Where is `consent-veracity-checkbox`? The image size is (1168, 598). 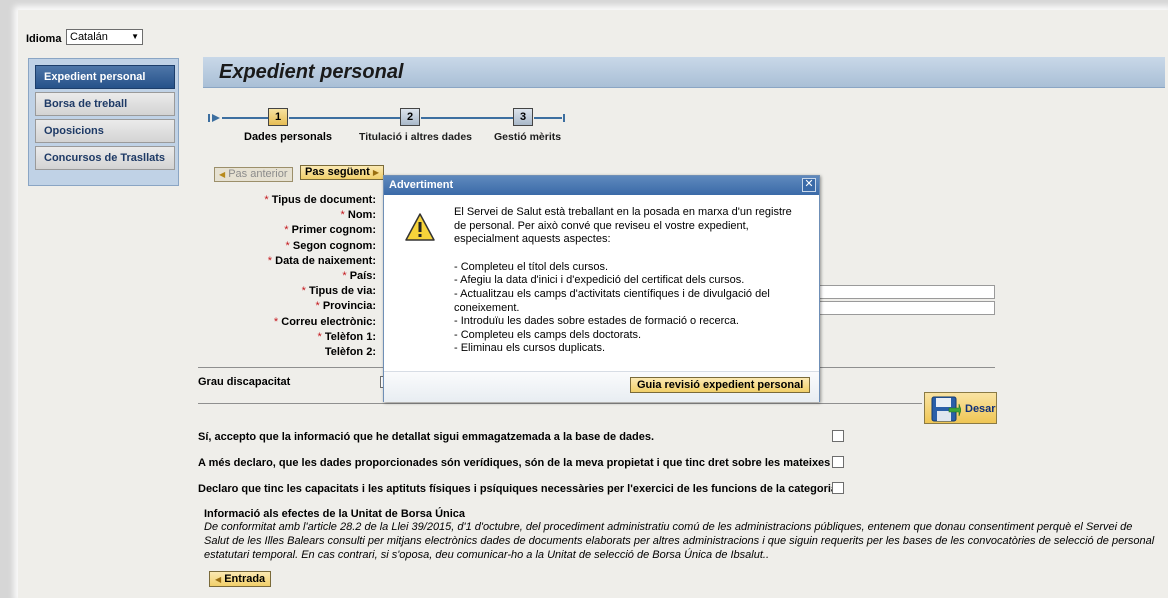 consent-veracity-checkbox is located at coordinates (838, 462).